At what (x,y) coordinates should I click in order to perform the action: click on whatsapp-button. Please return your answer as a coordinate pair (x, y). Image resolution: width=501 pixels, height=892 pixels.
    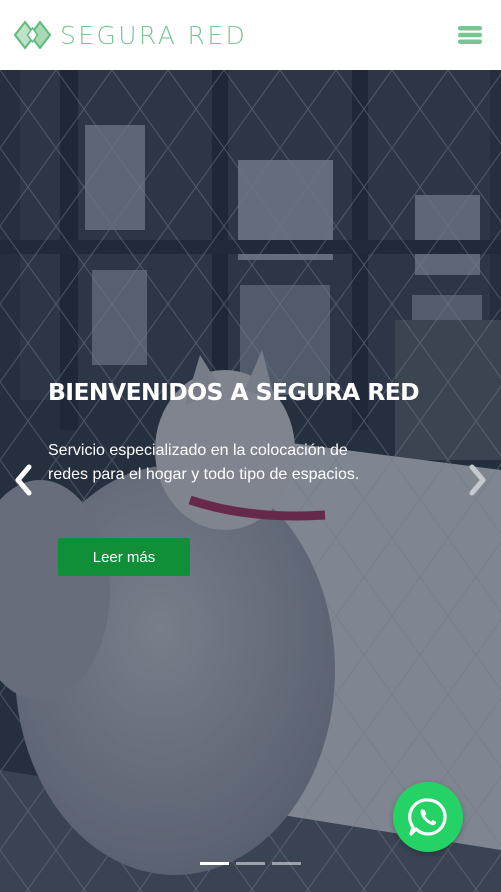
    Looking at the image, I should click on (428, 817).